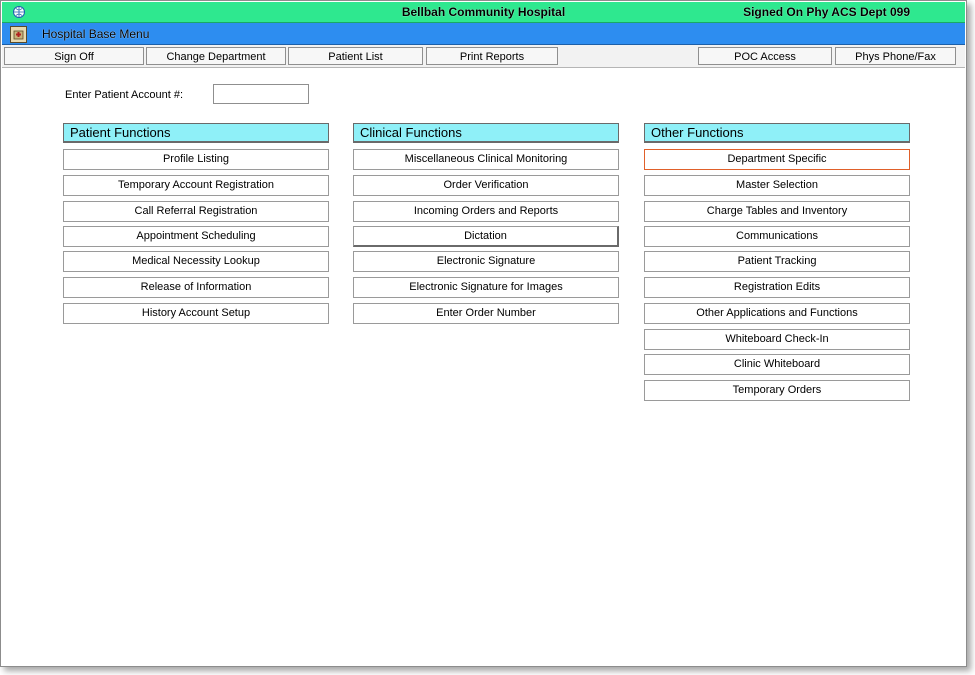 The width and height of the screenshot is (975, 675). I want to click on electronic-signature-images-button: Electronic Signature for Images, so click(486, 287).